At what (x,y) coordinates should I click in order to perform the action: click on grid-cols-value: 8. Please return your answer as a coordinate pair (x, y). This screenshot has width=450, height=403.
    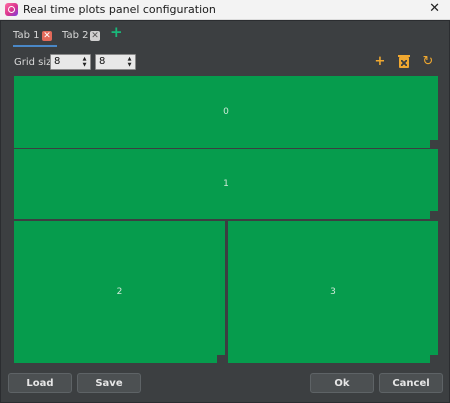
    Looking at the image, I should click on (102, 61).